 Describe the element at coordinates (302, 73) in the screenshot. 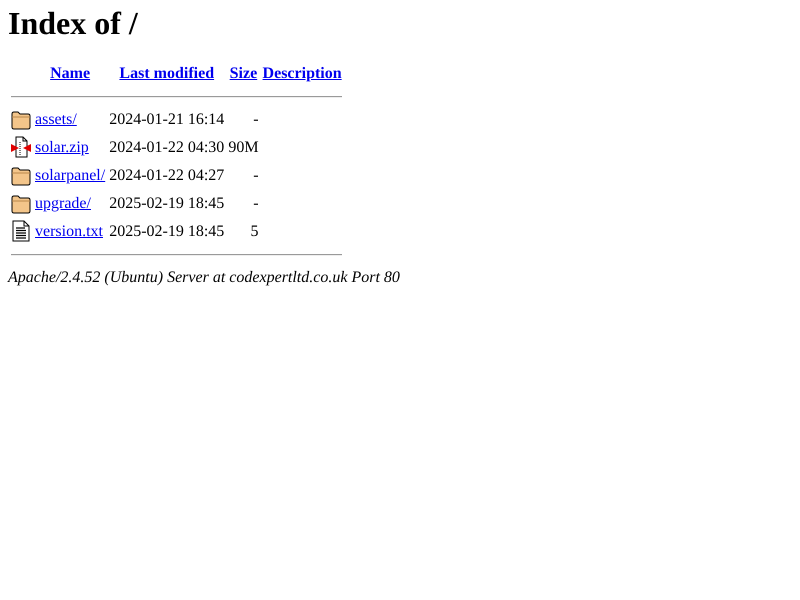

I see `column-header-link: Description` at that location.